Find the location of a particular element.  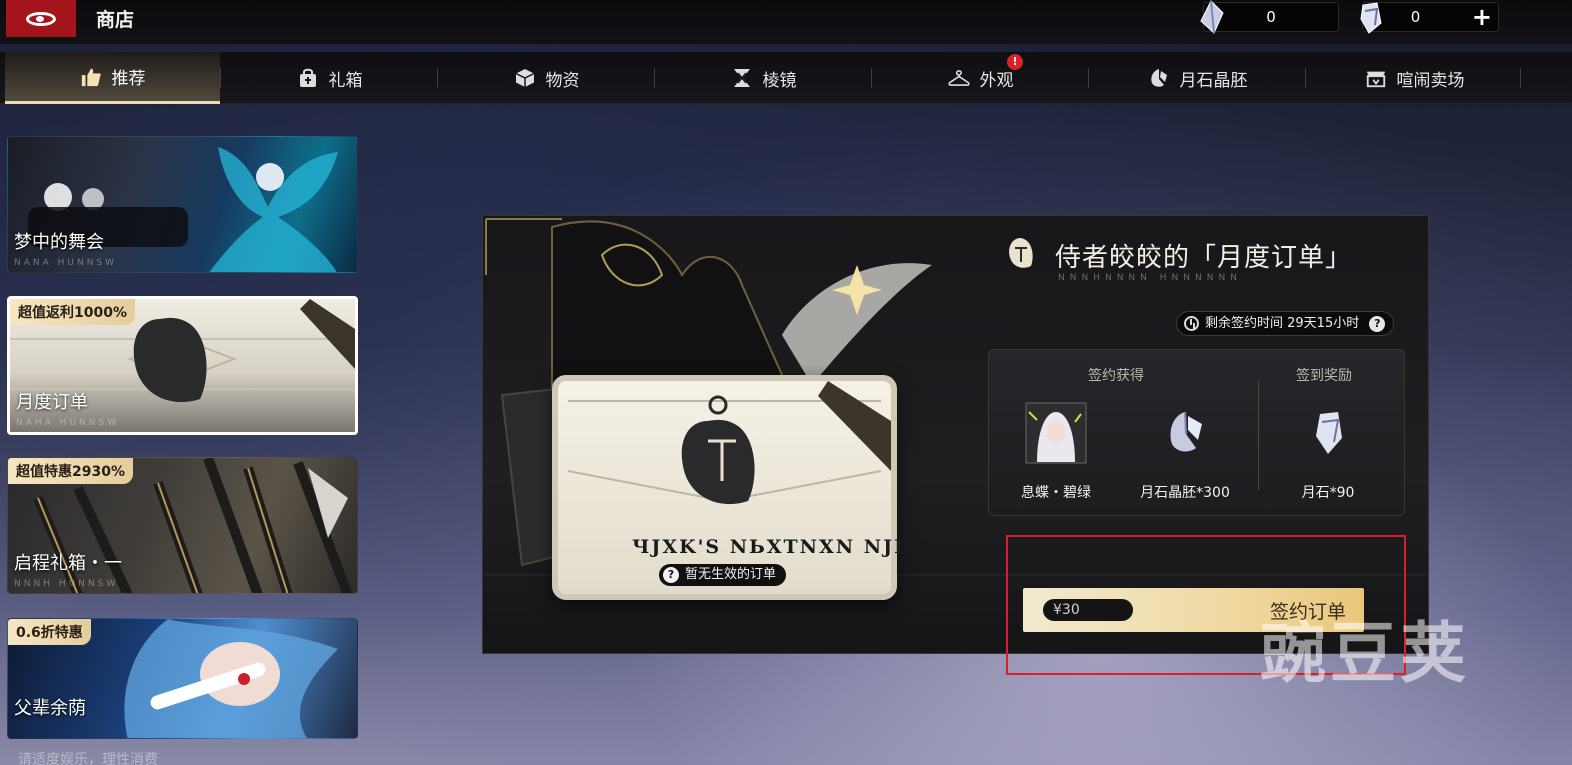

remaining-time-badge: 剩余签约时间 29天15小时 ? is located at coordinates (1285, 323).